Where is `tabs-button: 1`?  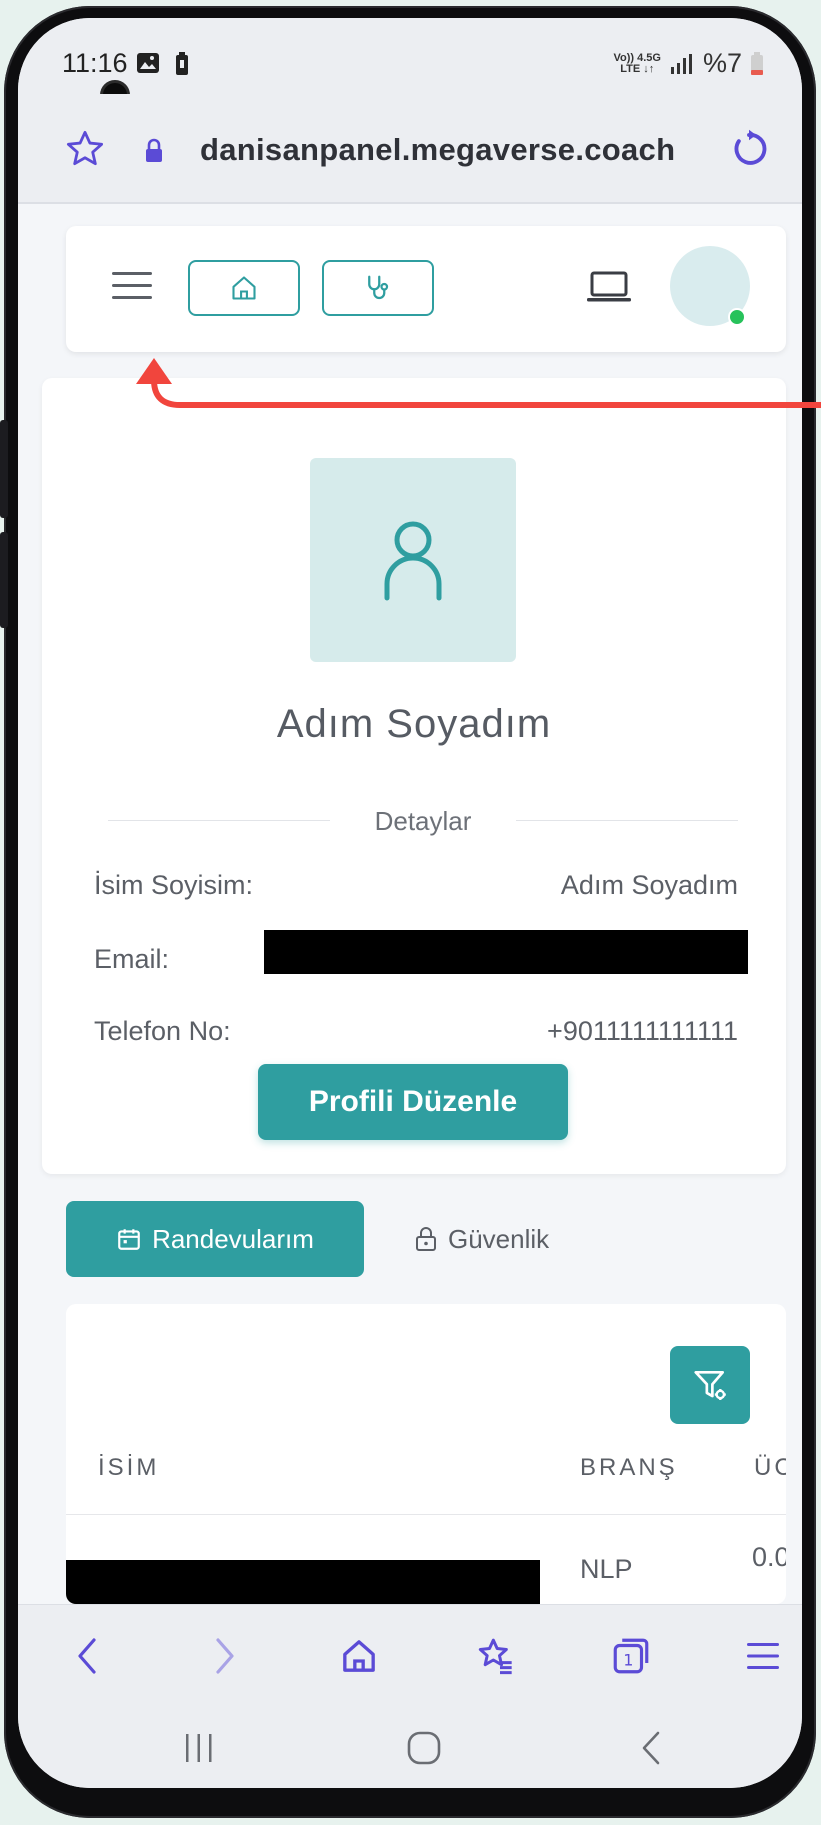
tabs-button: 1 is located at coordinates (631, 1656).